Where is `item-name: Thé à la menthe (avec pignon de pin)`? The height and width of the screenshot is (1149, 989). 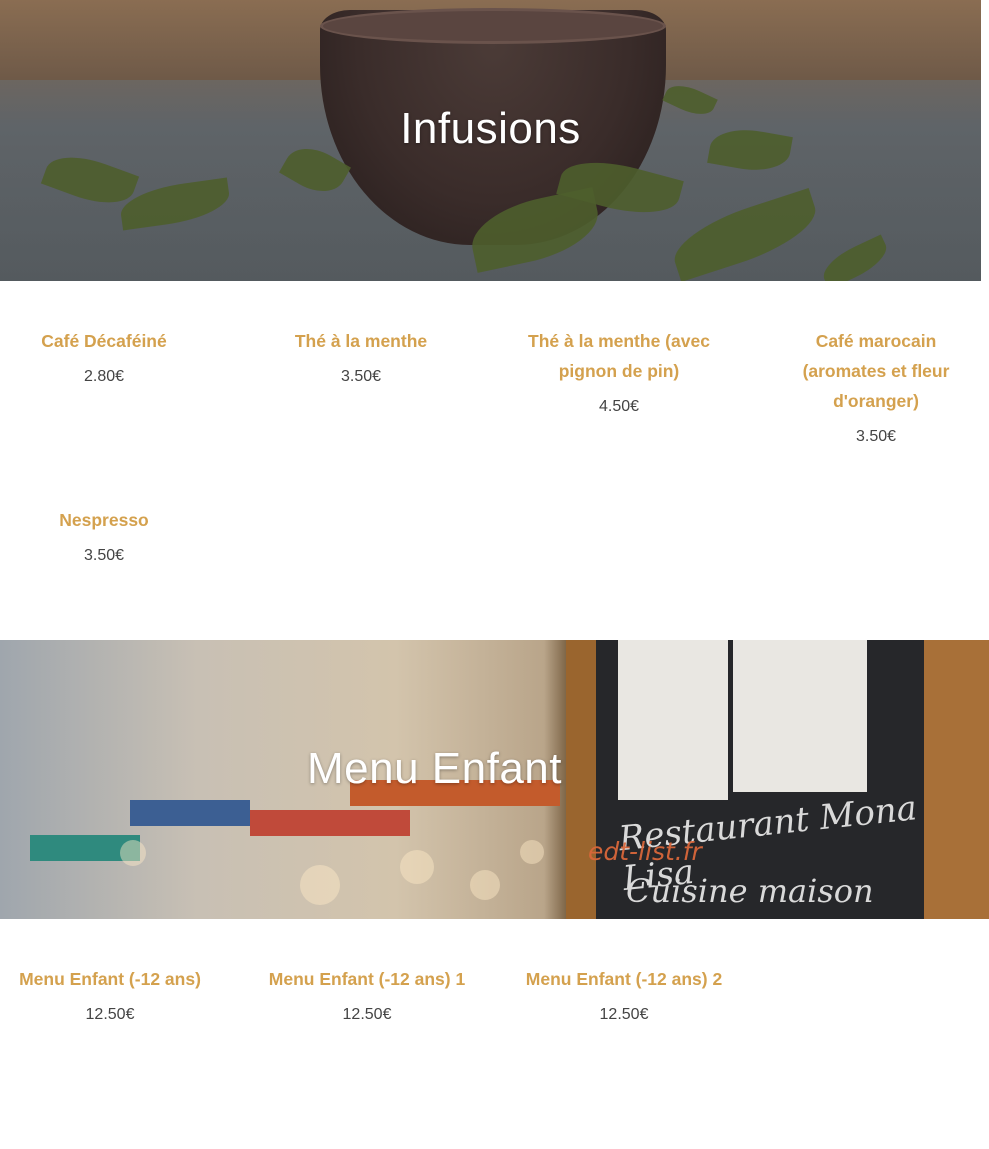 item-name: Thé à la menthe (avec pignon de pin) is located at coordinates (619, 356).